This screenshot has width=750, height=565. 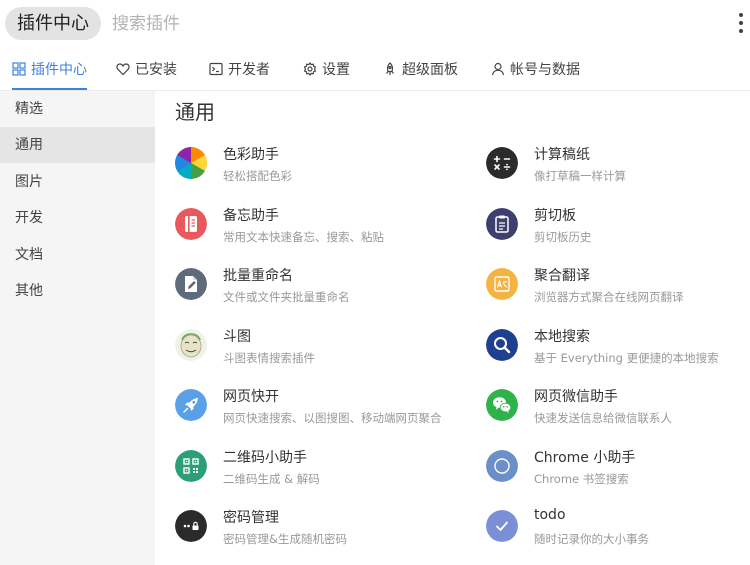 I want to click on password-icon, so click(x=191, y=526).